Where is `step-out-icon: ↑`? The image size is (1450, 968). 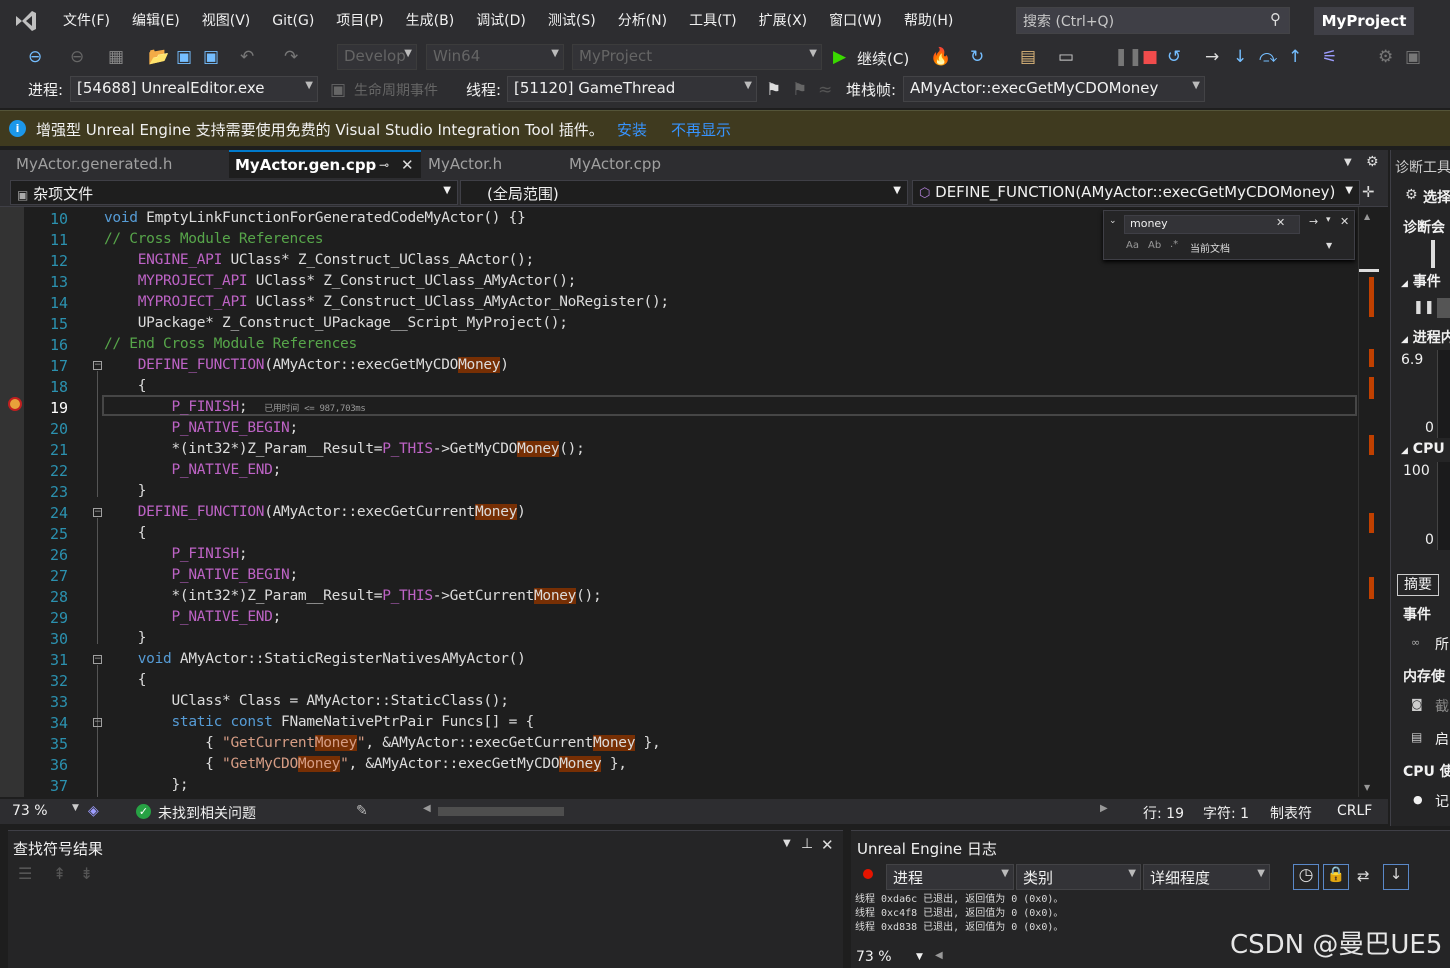 step-out-icon: ↑ is located at coordinates (1295, 57).